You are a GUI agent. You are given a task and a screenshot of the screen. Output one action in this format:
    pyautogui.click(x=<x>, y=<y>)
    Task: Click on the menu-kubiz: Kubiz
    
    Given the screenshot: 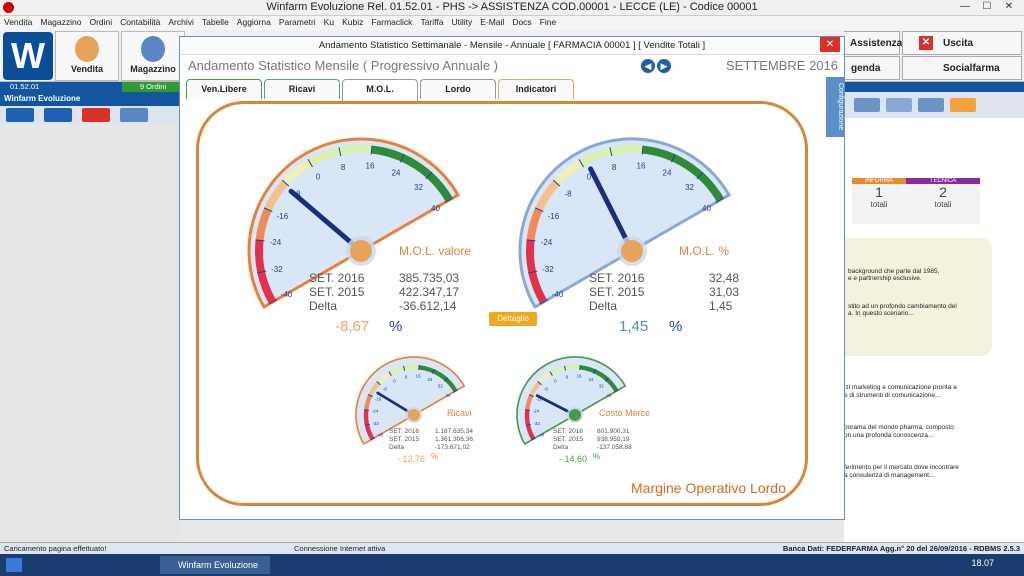 What is the action you would take?
    pyautogui.click(x=352, y=23)
    